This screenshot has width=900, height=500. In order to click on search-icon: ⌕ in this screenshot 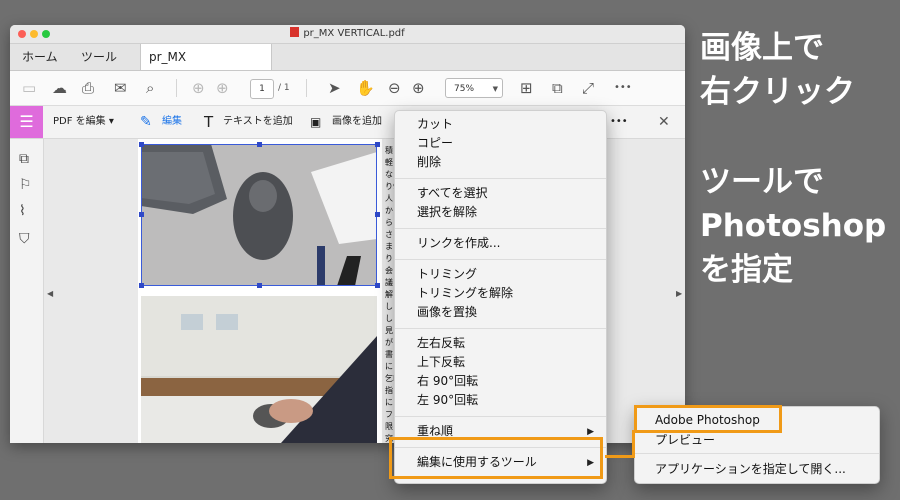, I will do `click(150, 88)`.